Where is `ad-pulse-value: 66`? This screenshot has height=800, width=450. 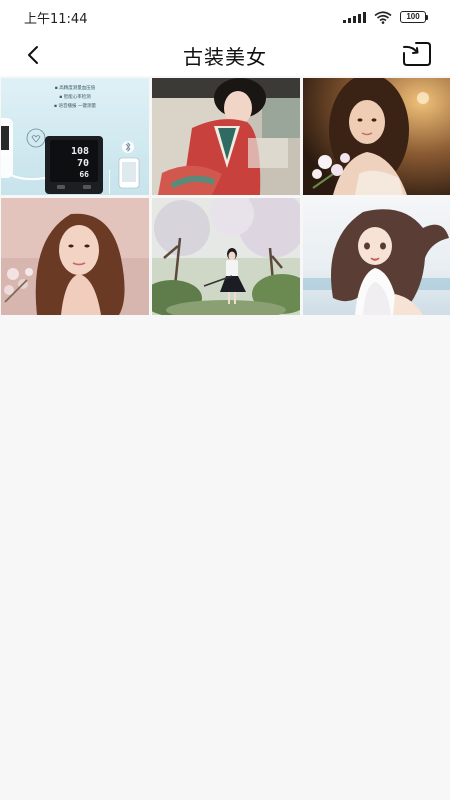 ad-pulse-value: 66 is located at coordinates (84, 174).